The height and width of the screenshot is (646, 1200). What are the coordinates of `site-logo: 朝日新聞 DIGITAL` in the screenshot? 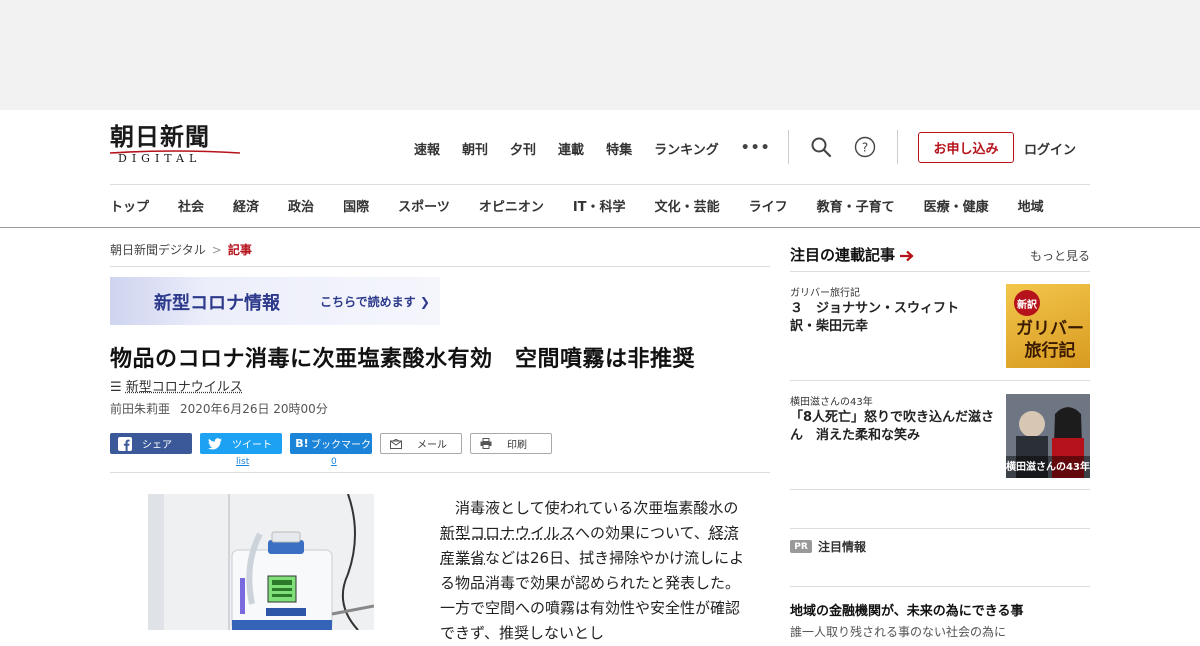 It's located at (176, 148).